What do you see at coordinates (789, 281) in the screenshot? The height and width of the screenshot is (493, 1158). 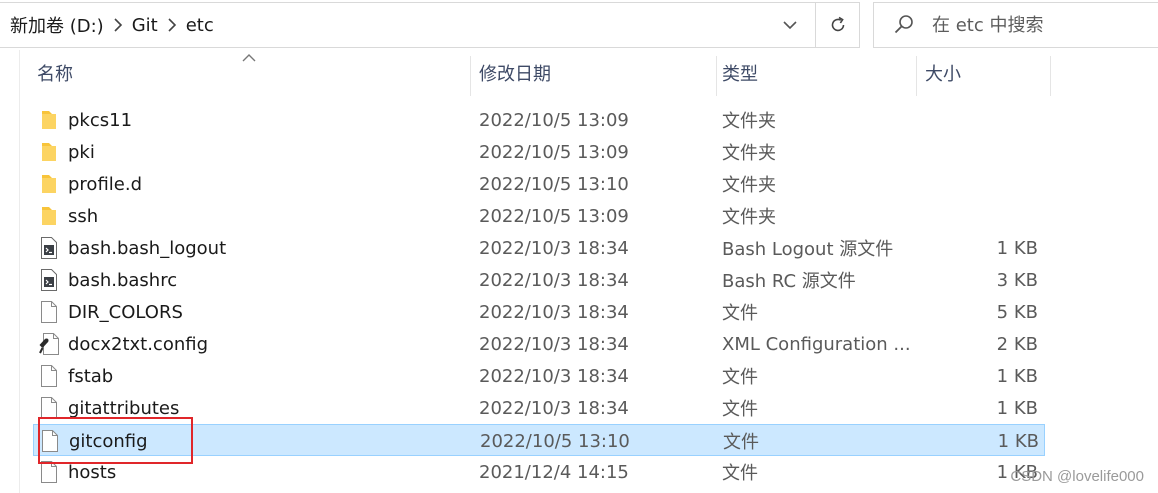 I see `file-type: Bash RC 源文件` at bounding box center [789, 281].